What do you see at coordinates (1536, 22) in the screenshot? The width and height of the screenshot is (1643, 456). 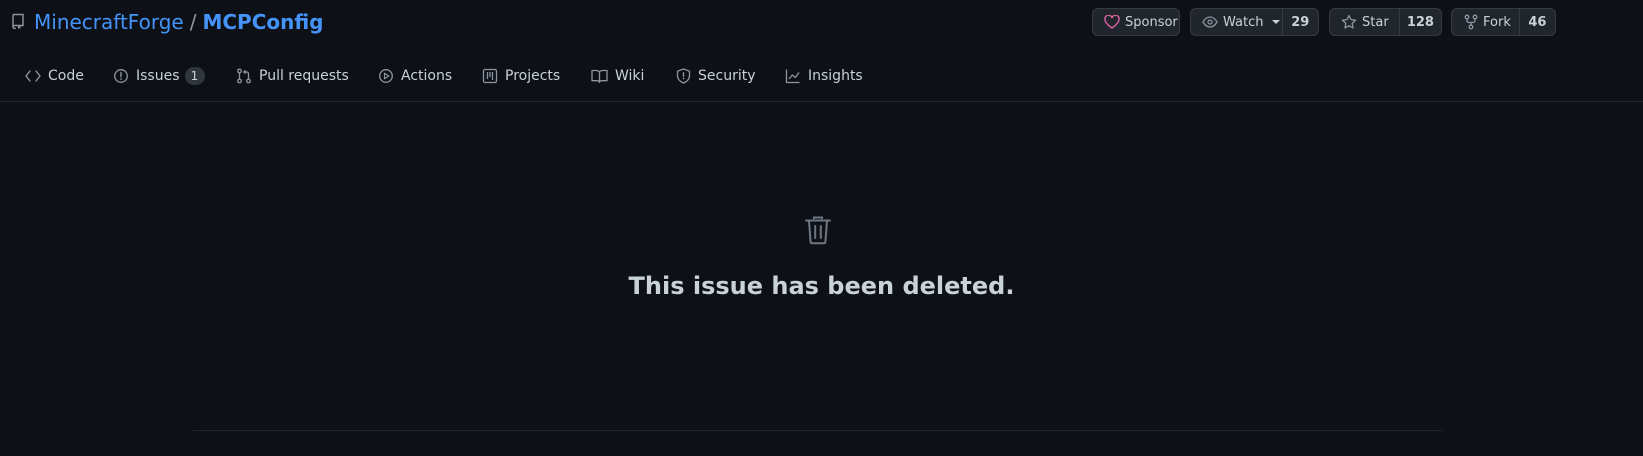 I see `fork-count: 46` at bounding box center [1536, 22].